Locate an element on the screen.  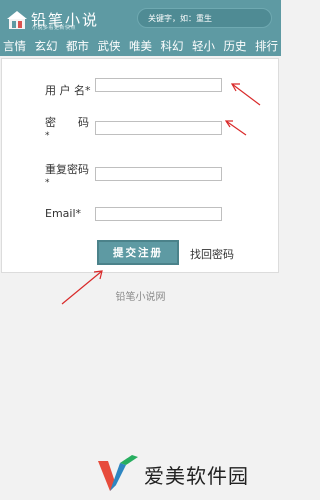
watermark-text: 爱美软件园 is located at coordinates (196, 475).